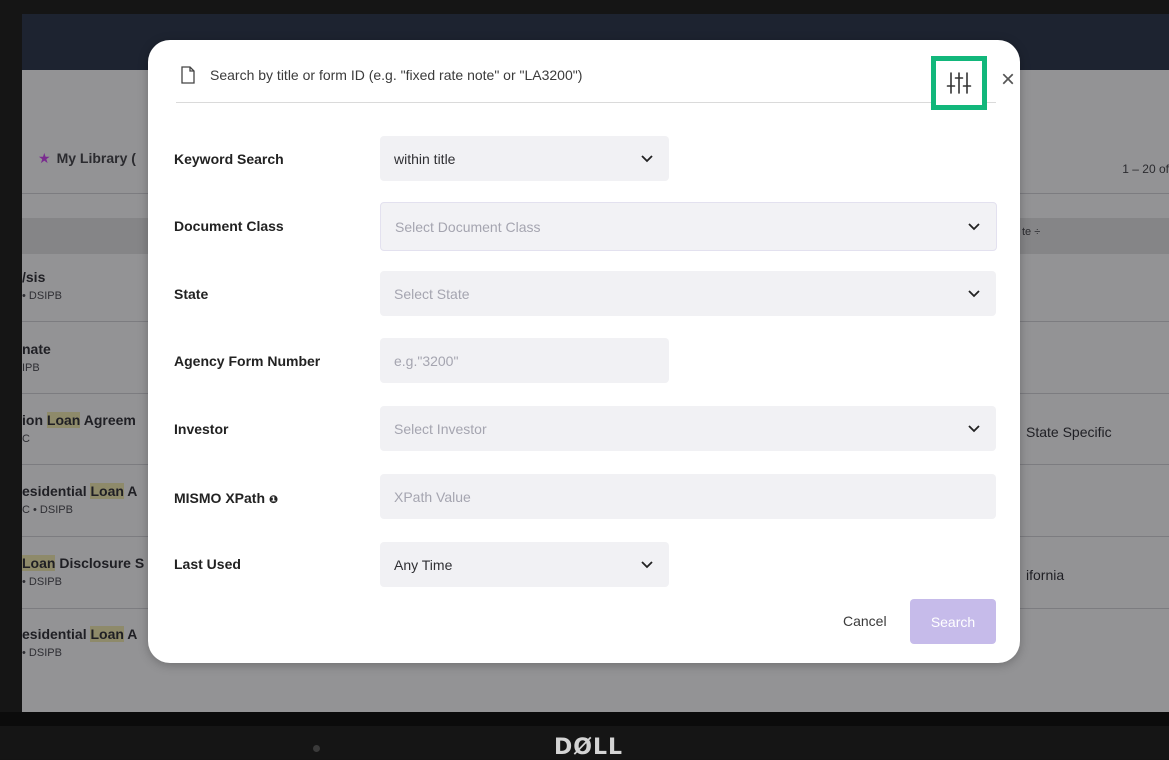 The height and width of the screenshot is (760, 1169). I want to click on document-class-select: Select Document Class, so click(688, 226).